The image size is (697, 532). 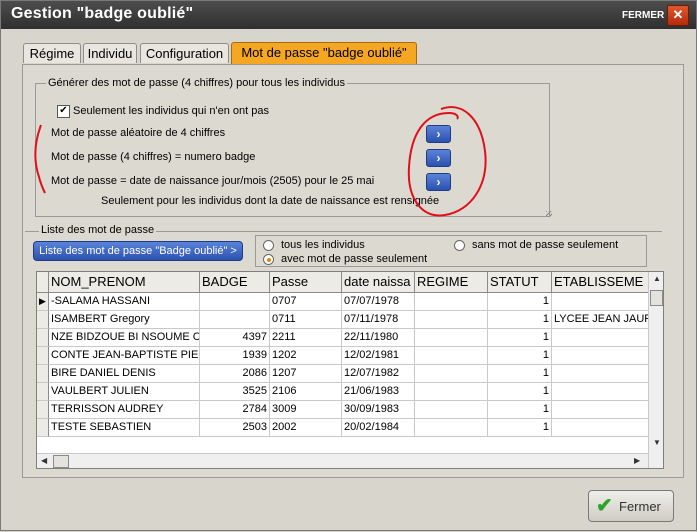 What do you see at coordinates (342, 460) in the screenshot?
I see `horizontal-scrollbar: ◀ ▶` at bounding box center [342, 460].